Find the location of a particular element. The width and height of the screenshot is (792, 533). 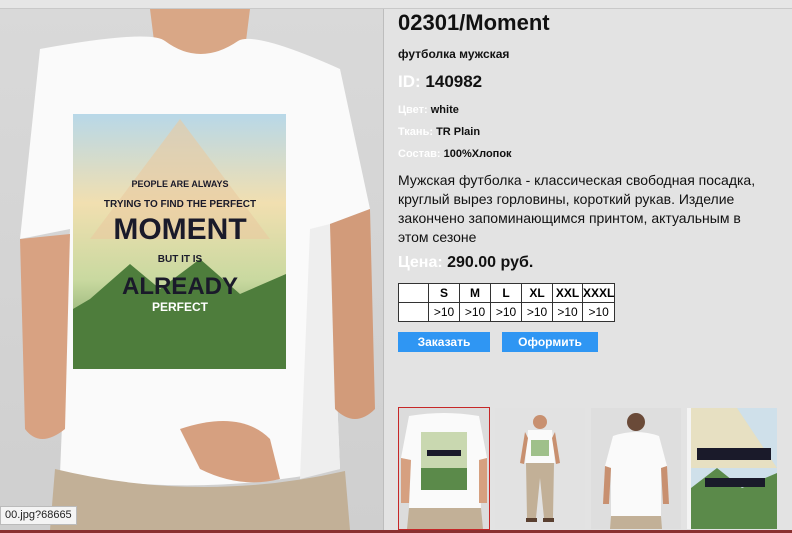

id-label: ID: is located at coordinates (409, 81).